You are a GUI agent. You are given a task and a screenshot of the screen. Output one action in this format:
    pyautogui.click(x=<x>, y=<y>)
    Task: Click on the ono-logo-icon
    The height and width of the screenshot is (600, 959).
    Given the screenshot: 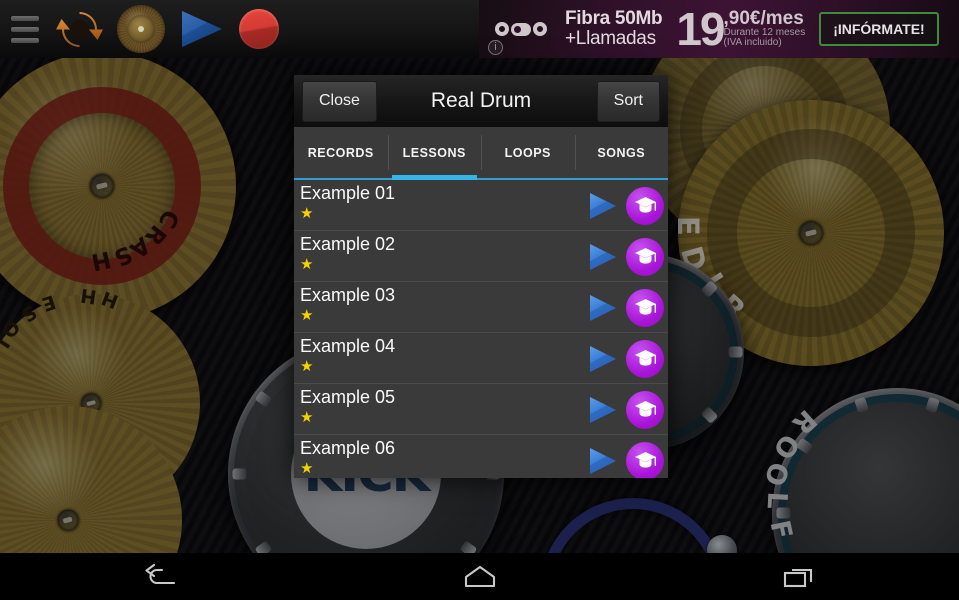 What is the action you would take?
    pyautogui.click(x=521, y=29)
    